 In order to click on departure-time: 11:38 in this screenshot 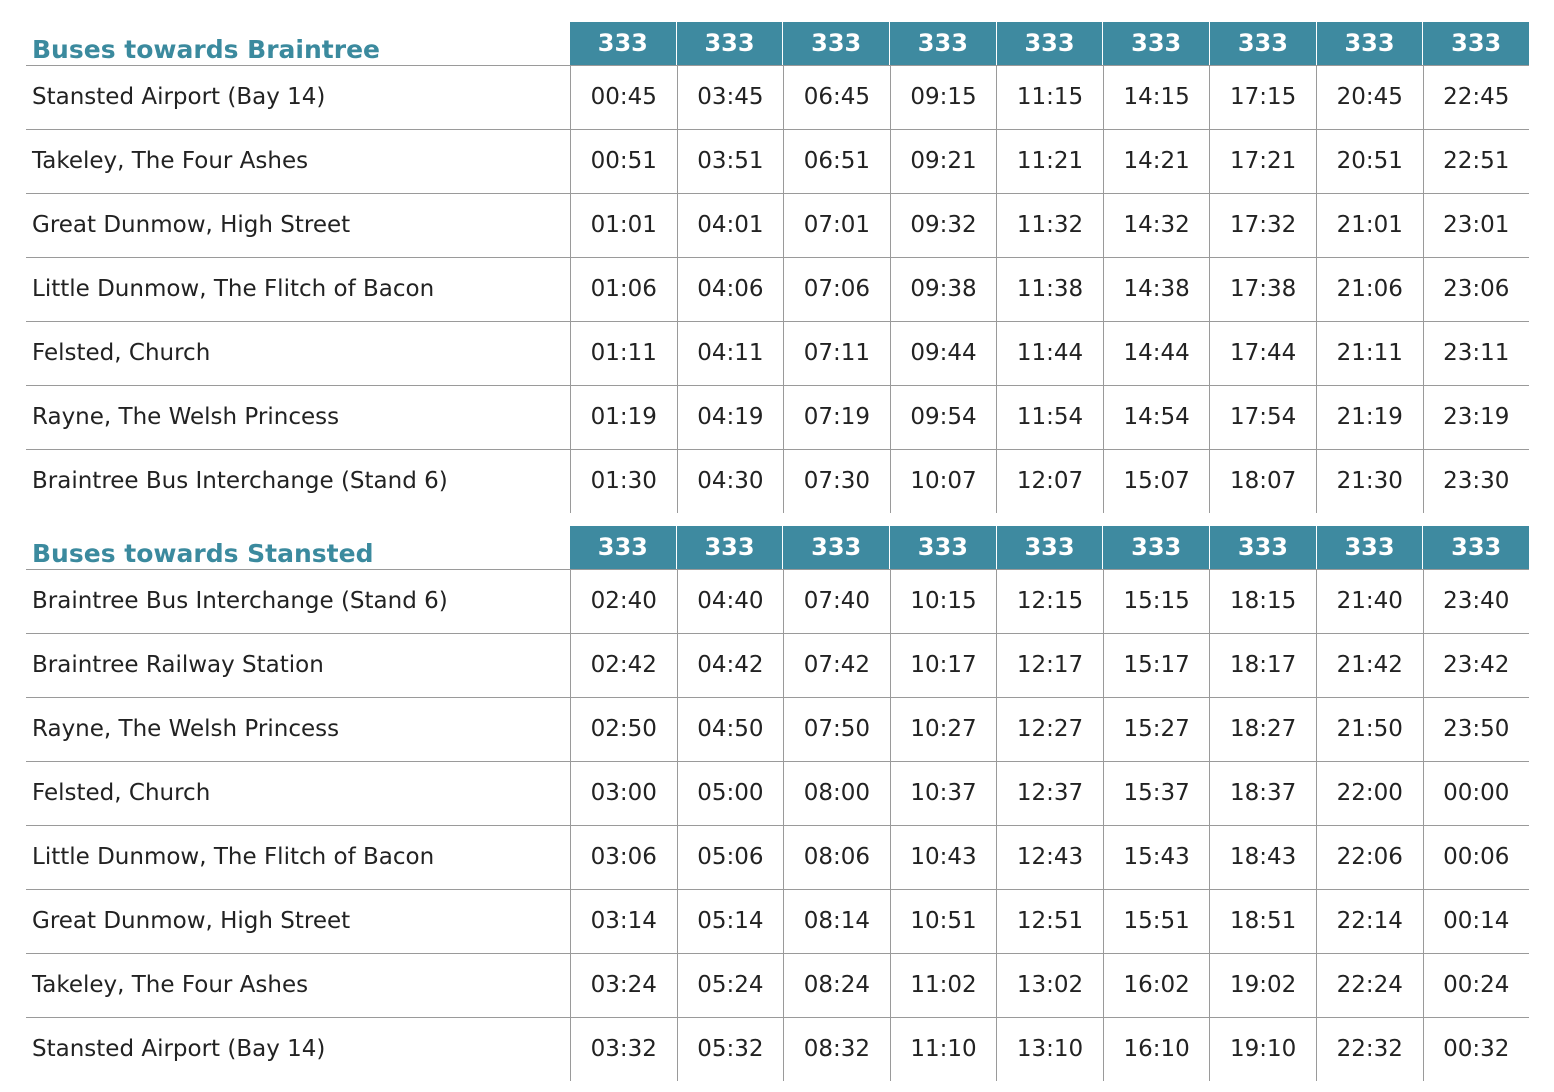, I will do `click(1049, 289)`.